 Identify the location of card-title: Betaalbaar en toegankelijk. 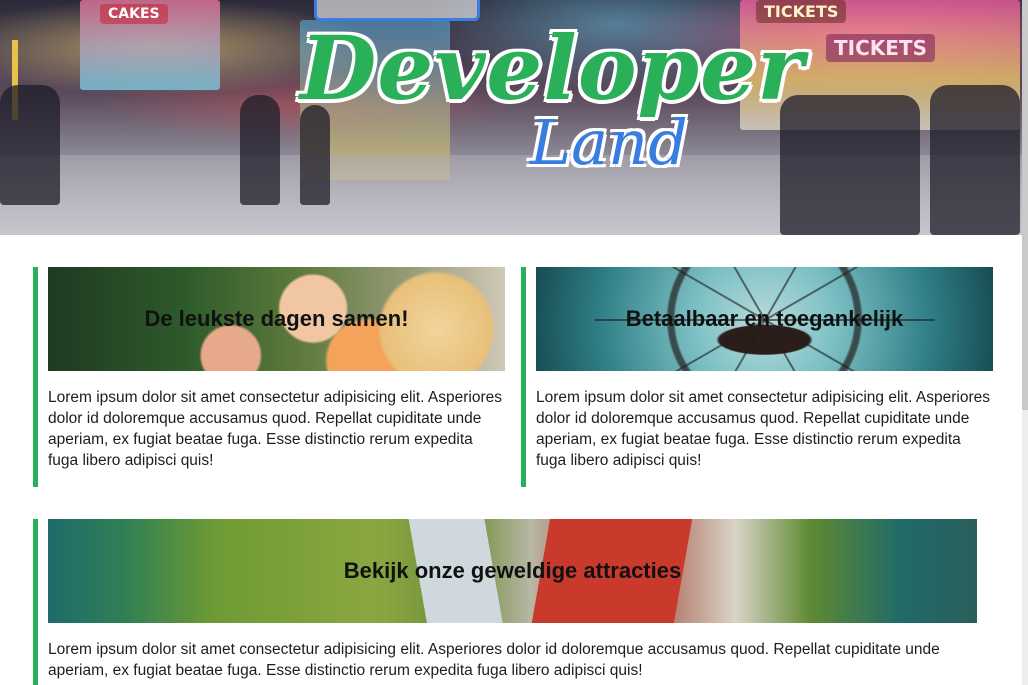
(764, 318).